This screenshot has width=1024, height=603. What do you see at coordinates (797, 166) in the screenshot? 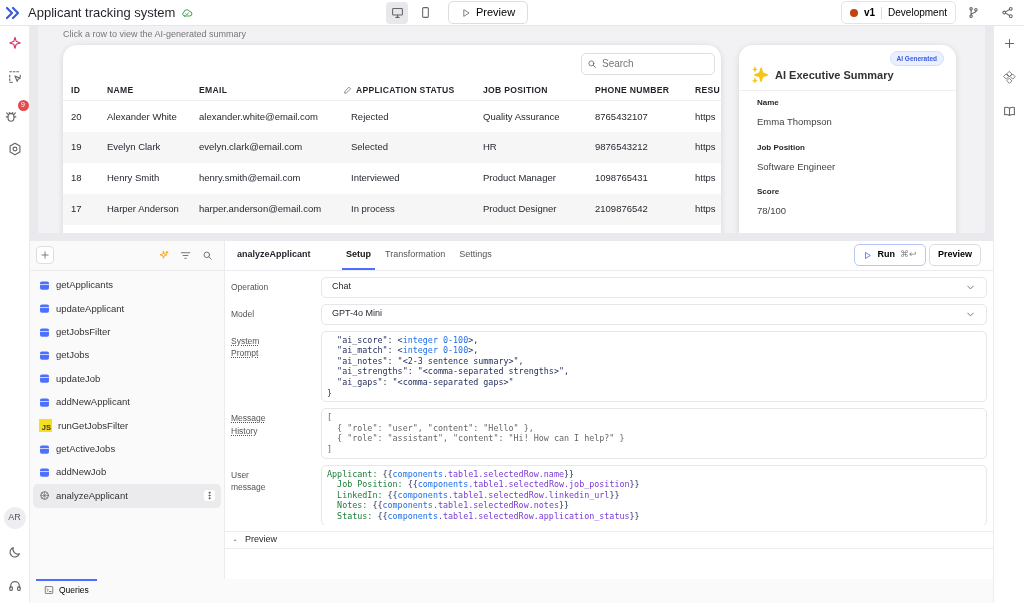
I see `field-value: Software Engineer` at bounding box center [797, 166].